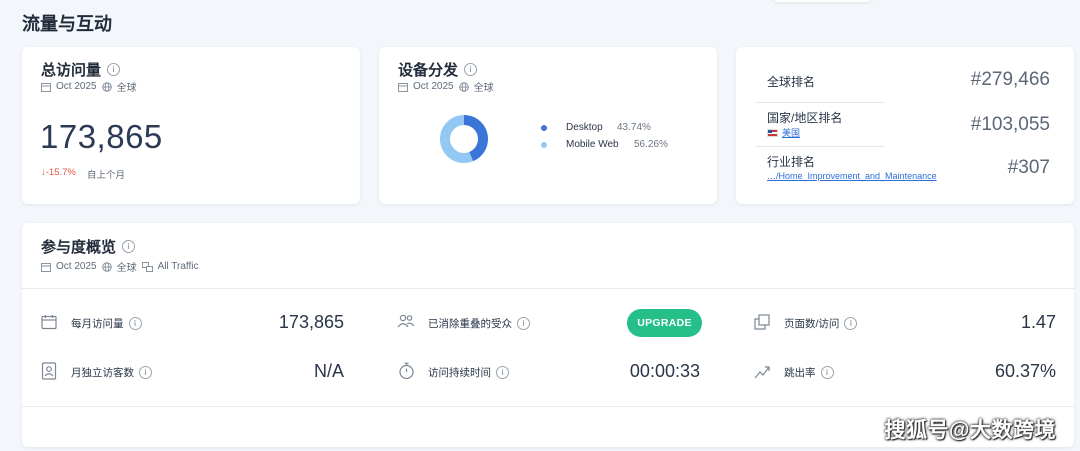  Describe the element at coordinates (71, 70) in the screenshot. I see `total-visits-title-text: 总访问量` at that location.